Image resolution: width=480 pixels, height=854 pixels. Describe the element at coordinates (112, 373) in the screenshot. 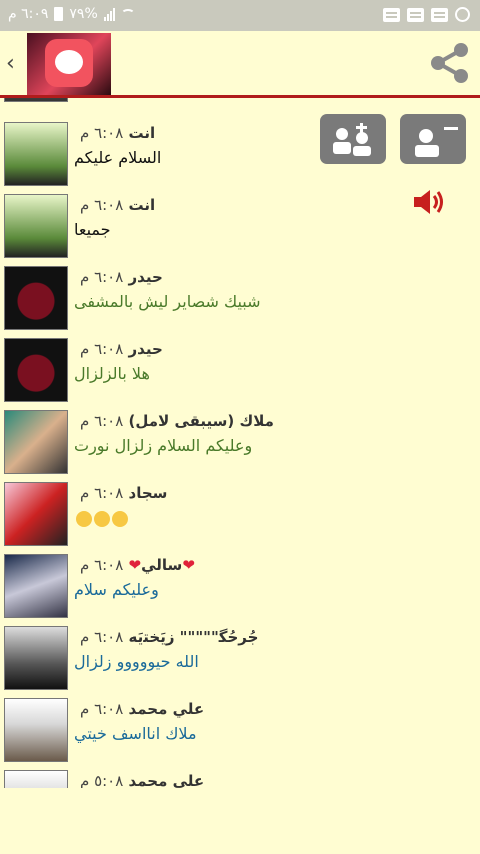

I see `message-text: هلا بالزلزال` at that location.